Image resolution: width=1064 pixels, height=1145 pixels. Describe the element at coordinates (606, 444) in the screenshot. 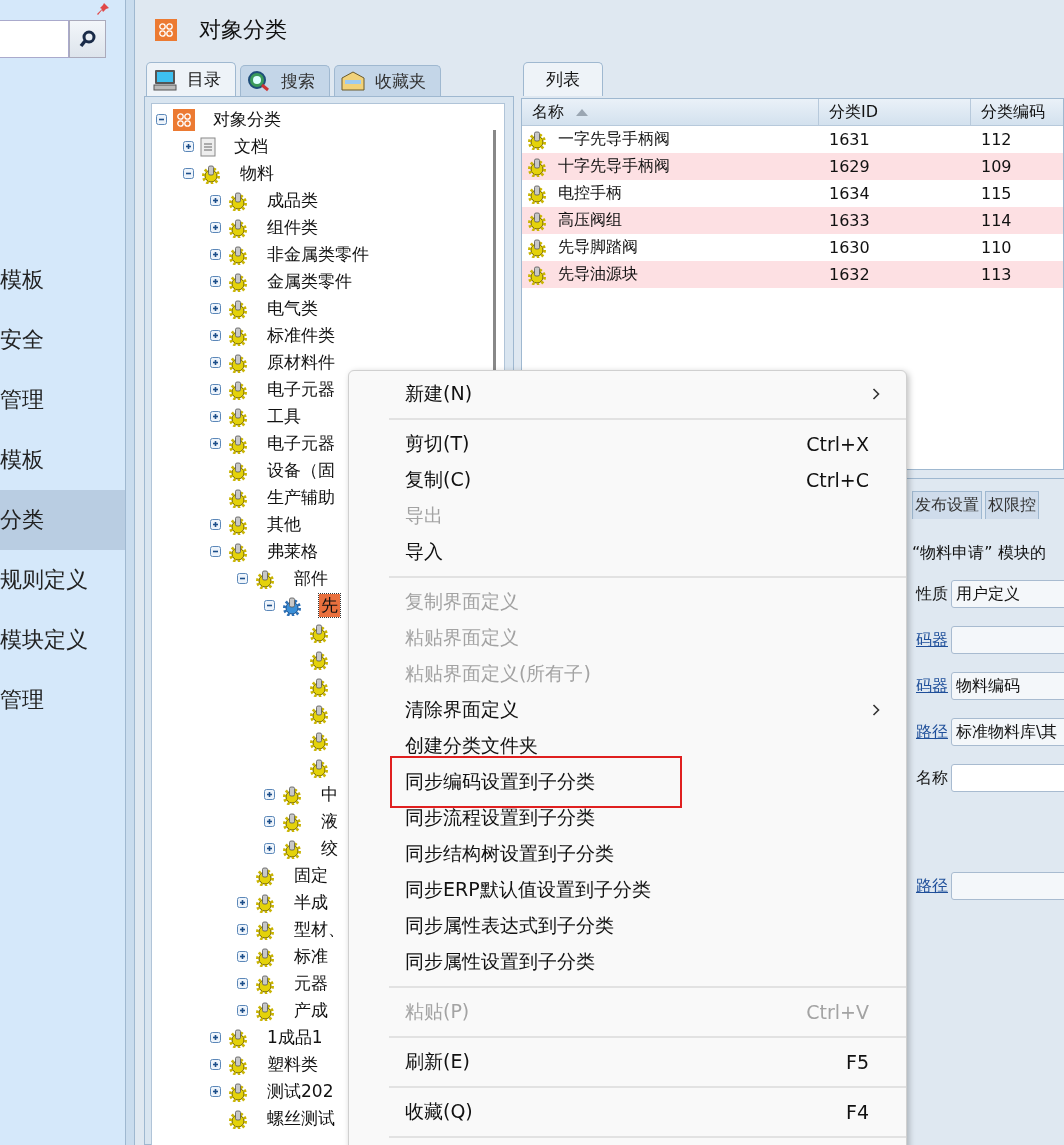

I see `menu-item: 剪切(T)` at that location.